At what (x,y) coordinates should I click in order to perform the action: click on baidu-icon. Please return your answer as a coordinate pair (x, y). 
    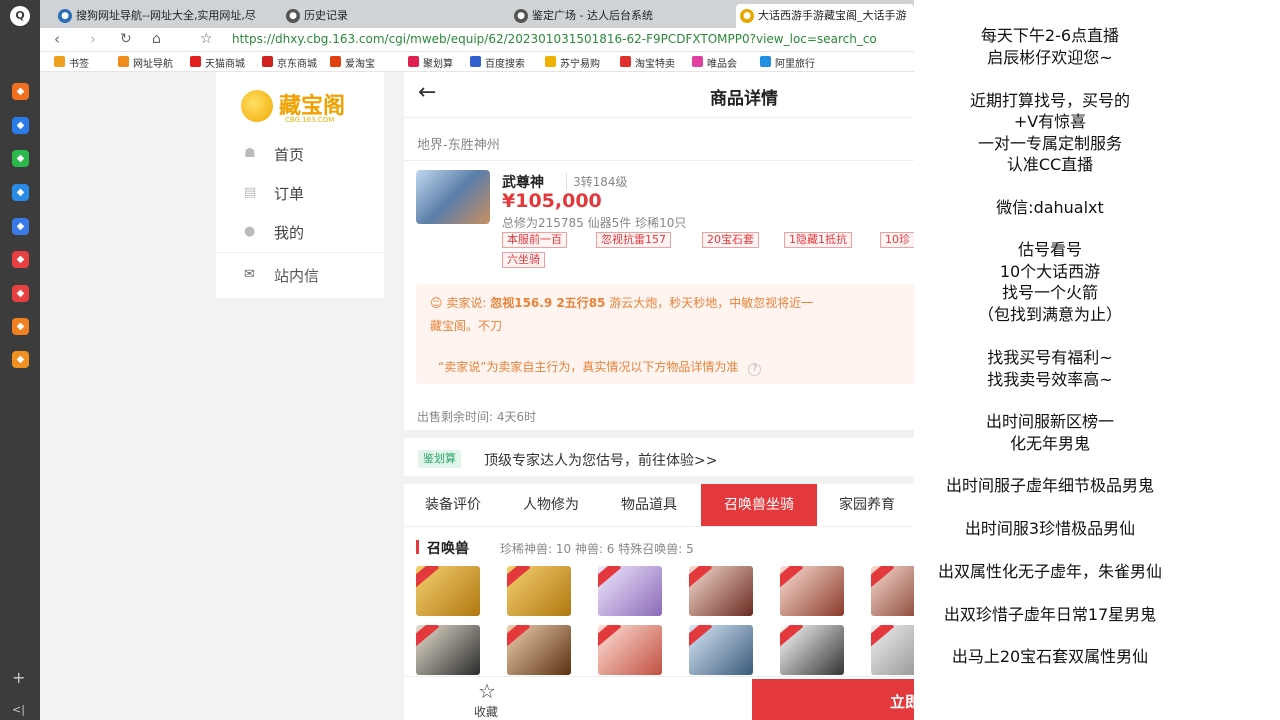
    Looking at the image, I should click on (475, 61).